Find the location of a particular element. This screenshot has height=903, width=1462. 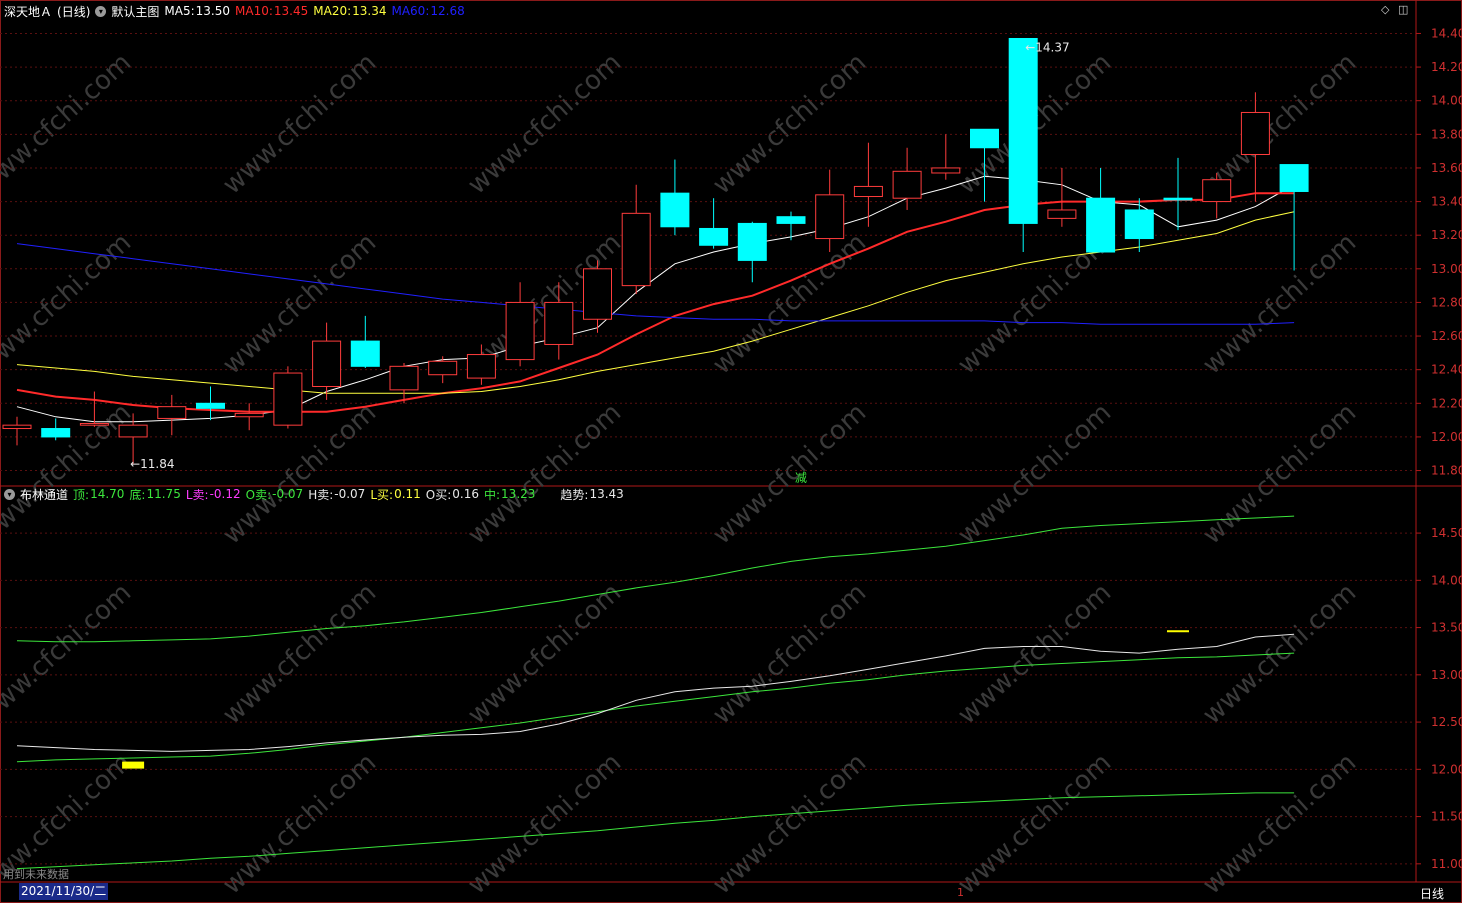

o-buy-label: O买: is located at coordinates (438, 494).